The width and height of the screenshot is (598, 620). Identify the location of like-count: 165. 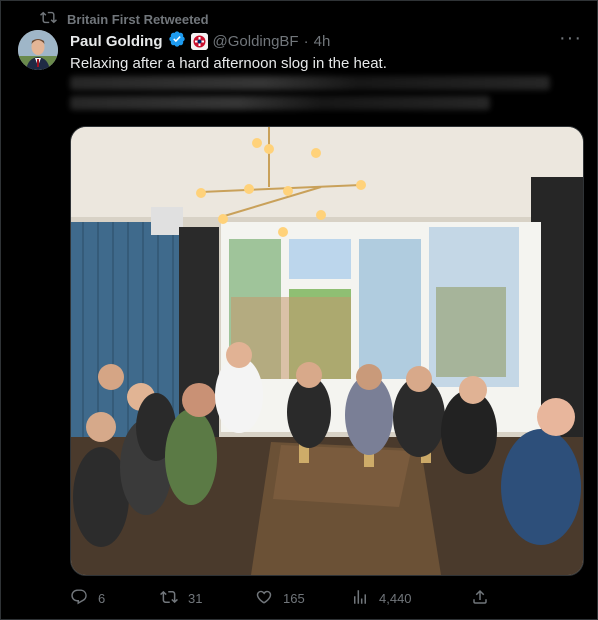
(294, 598).